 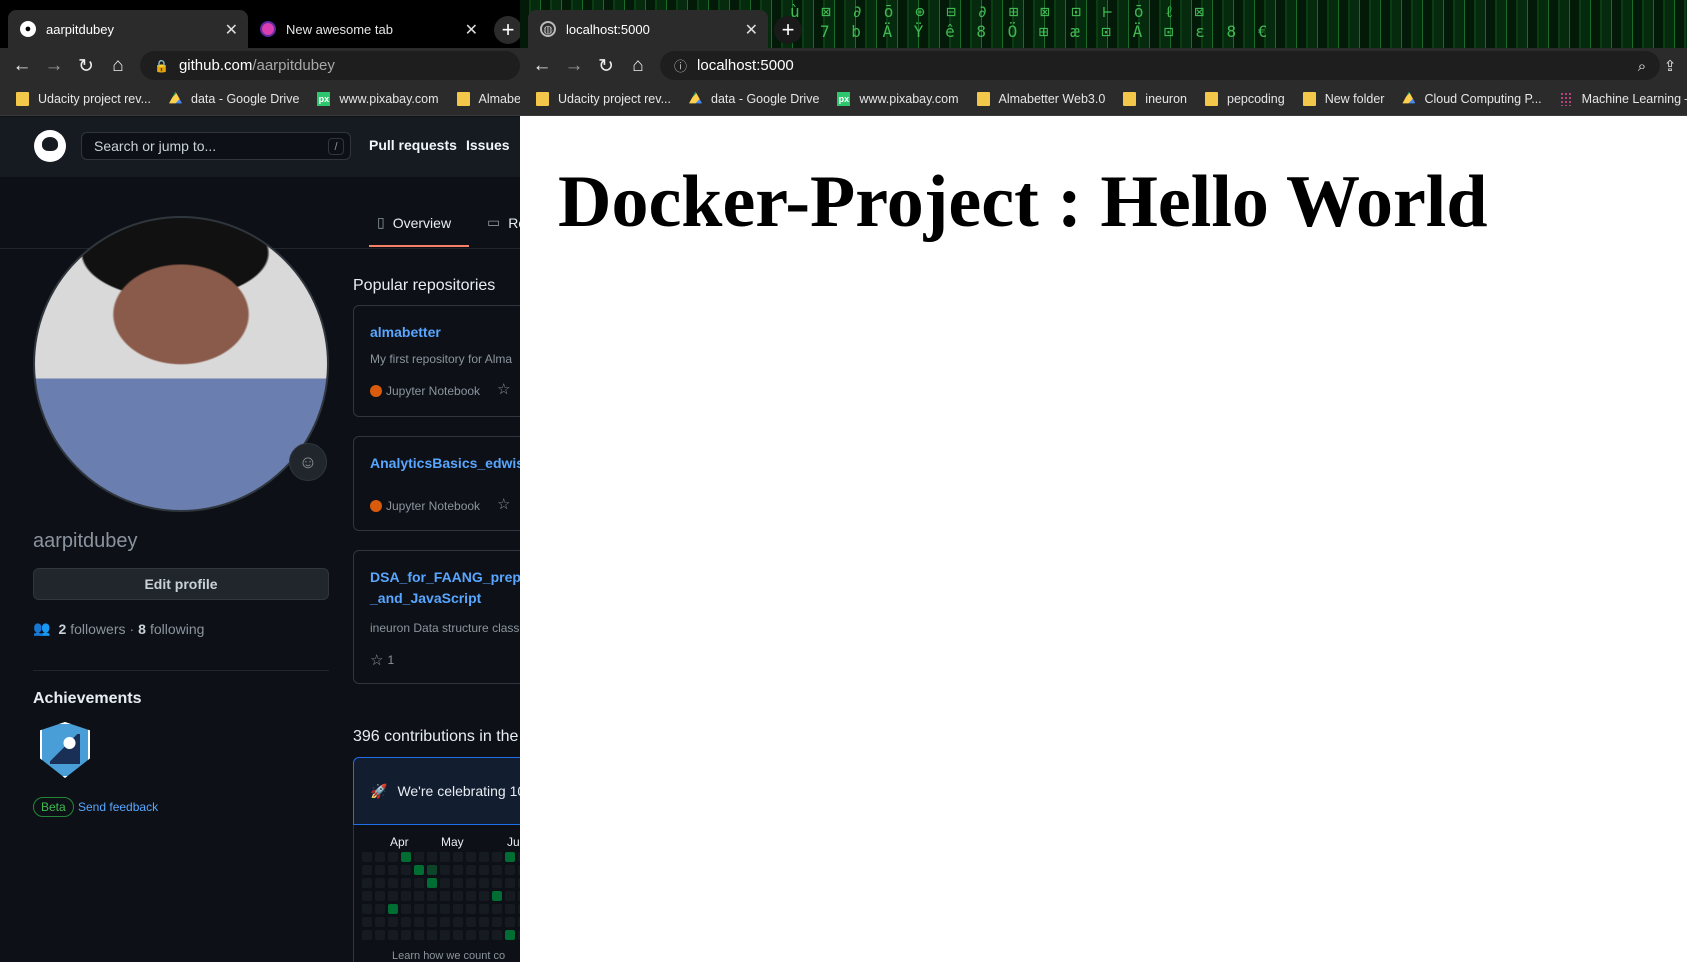 I want to click on followers-count: 2, so click(x=62, y=629).